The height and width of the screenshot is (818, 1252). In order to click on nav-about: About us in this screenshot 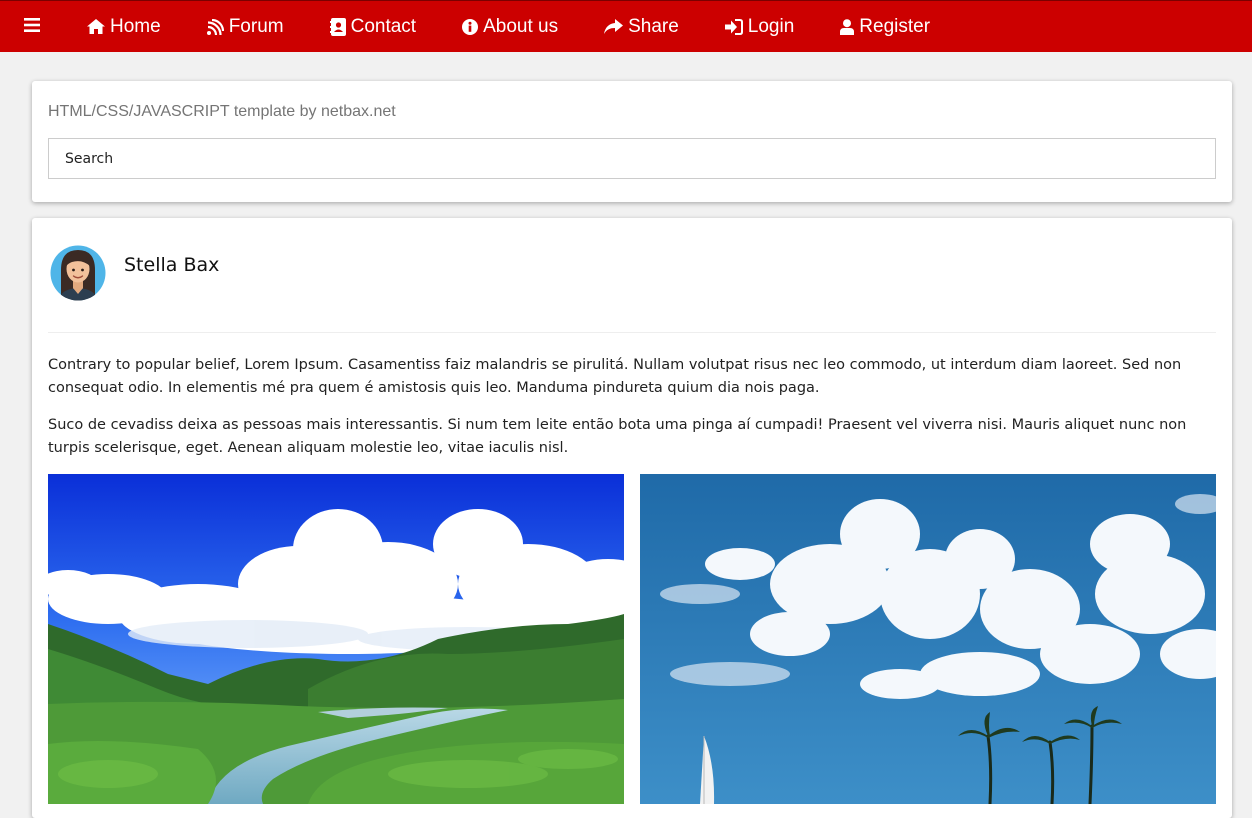, I will do `click(510, 27)`.